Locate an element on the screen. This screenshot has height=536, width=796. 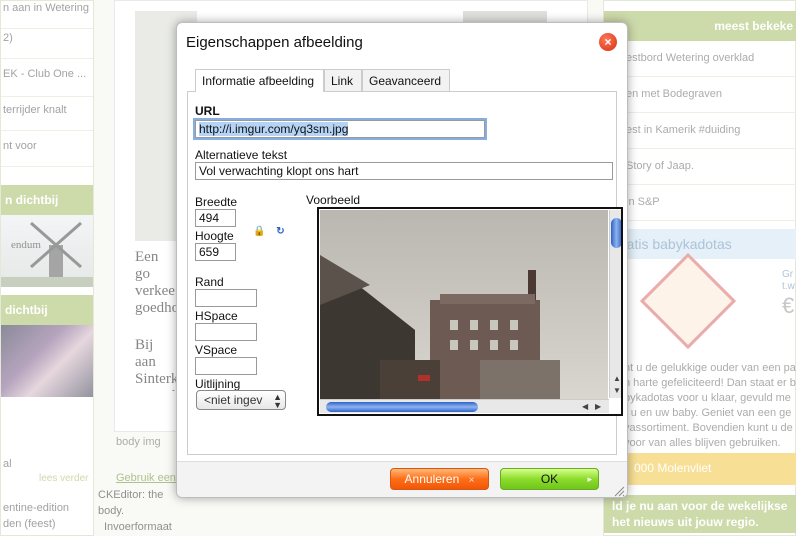
border-label: Rand is located at coordinates (209, 282).